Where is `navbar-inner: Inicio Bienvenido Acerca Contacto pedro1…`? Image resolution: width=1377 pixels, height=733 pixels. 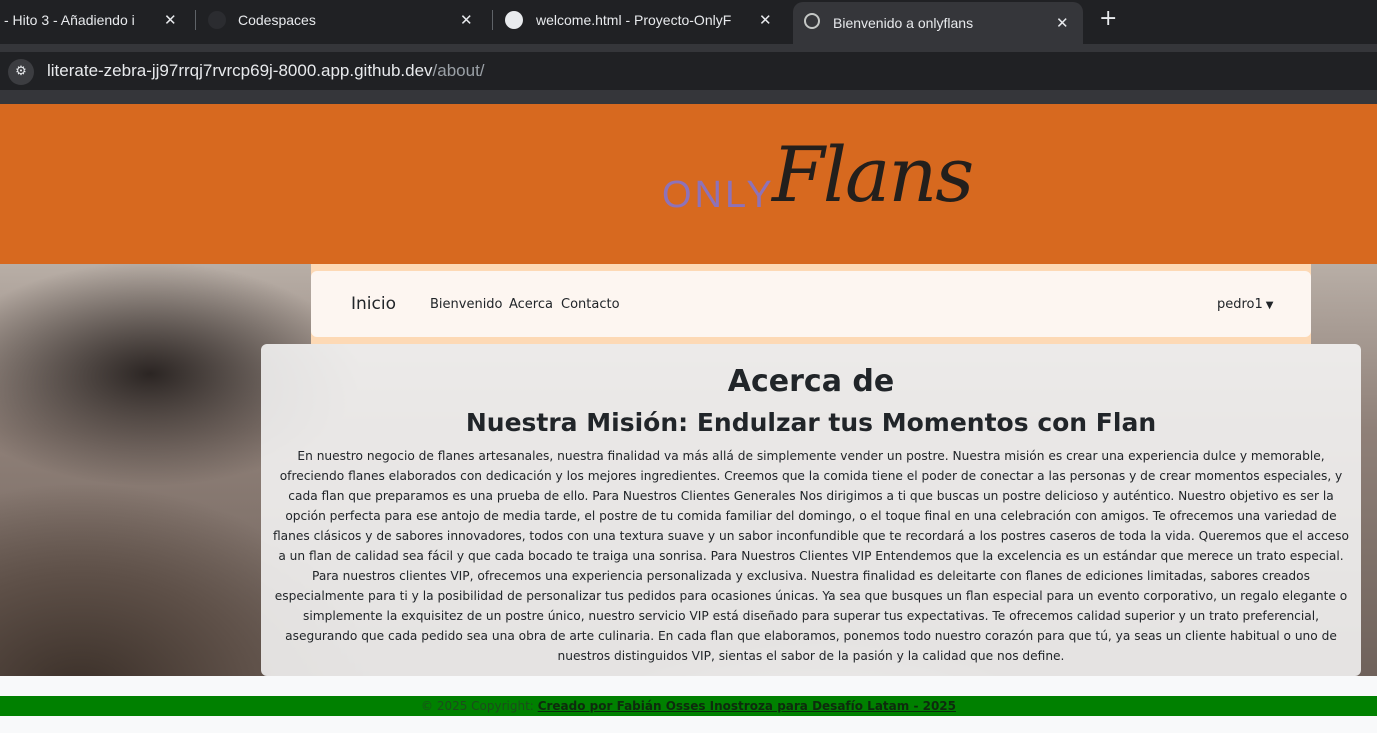
navbar-inner: Inicio Bienvenido Acerca Contacto pedro1… is located at coordinates (811, 304).